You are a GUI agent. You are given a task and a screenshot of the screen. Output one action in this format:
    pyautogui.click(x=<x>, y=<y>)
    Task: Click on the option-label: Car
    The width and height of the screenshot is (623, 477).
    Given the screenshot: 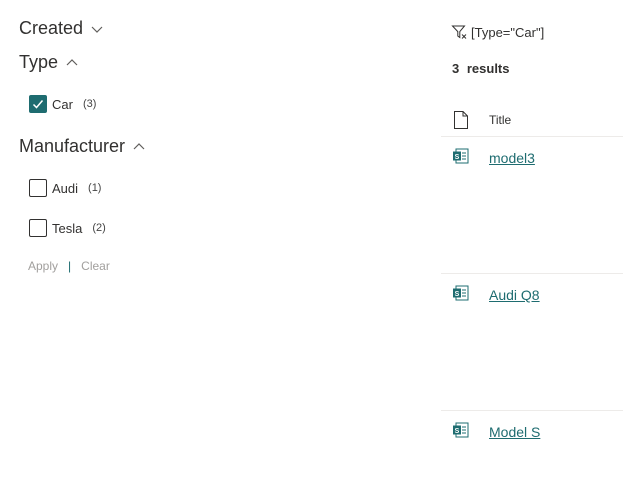 What is the action you would take?
    pyautogui.click(x=62, y=104)
    